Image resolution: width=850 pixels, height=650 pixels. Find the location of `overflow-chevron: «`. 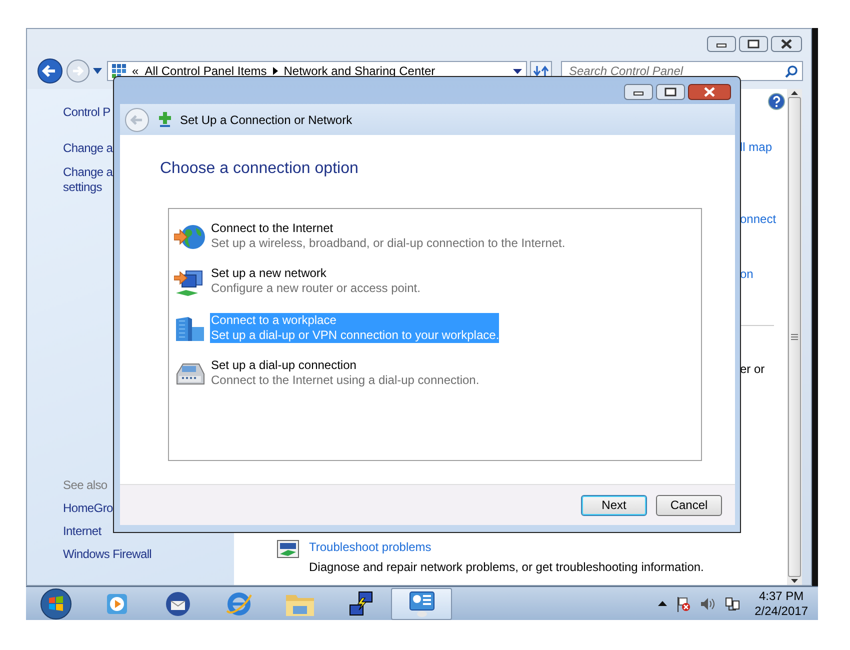

overflow-chevron: « is located at coordinates (135, 71).